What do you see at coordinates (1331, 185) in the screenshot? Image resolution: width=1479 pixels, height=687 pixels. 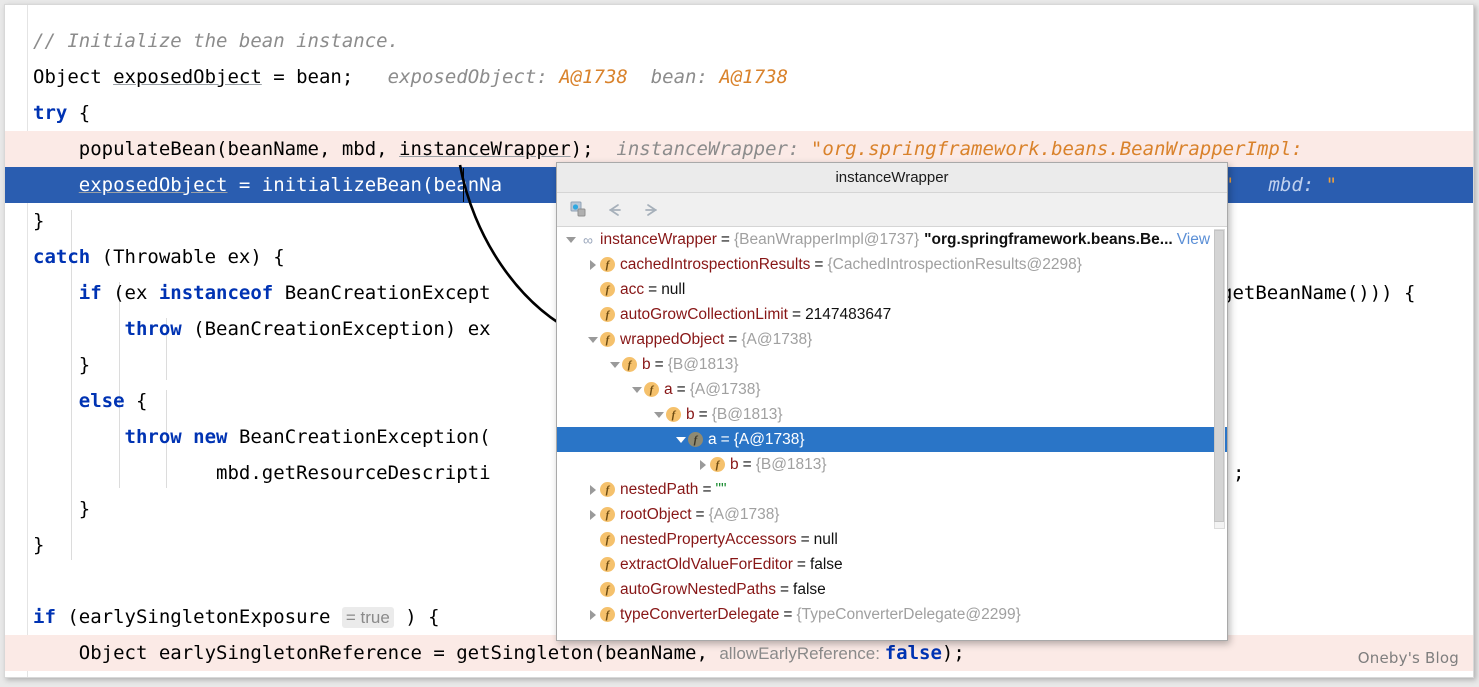 I see `inline-hint-value-mbd: "` at bounding box center [1331, 185].